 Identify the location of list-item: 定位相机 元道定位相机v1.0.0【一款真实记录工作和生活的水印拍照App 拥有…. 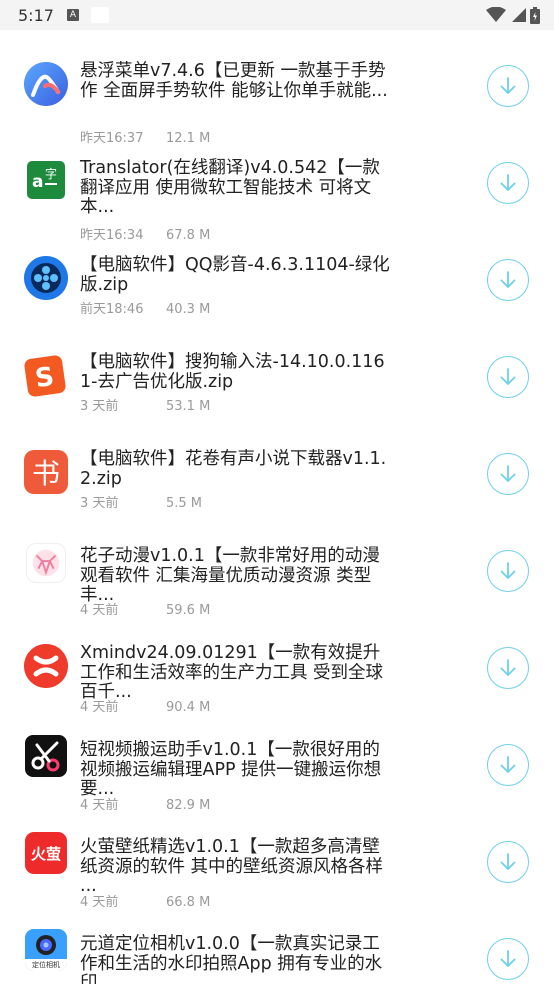
(277, 955).